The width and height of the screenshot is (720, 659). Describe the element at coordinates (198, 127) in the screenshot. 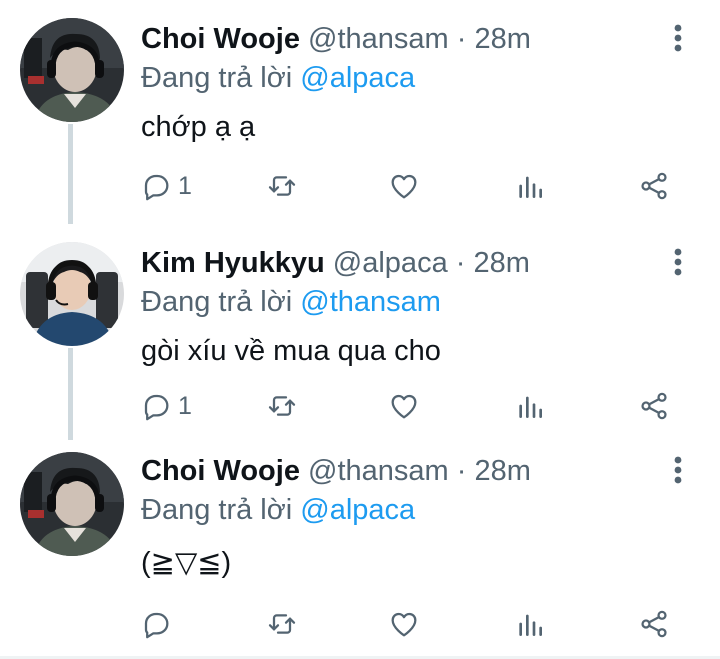

I see `tweet-text: chớp ạ ạ` at that location.